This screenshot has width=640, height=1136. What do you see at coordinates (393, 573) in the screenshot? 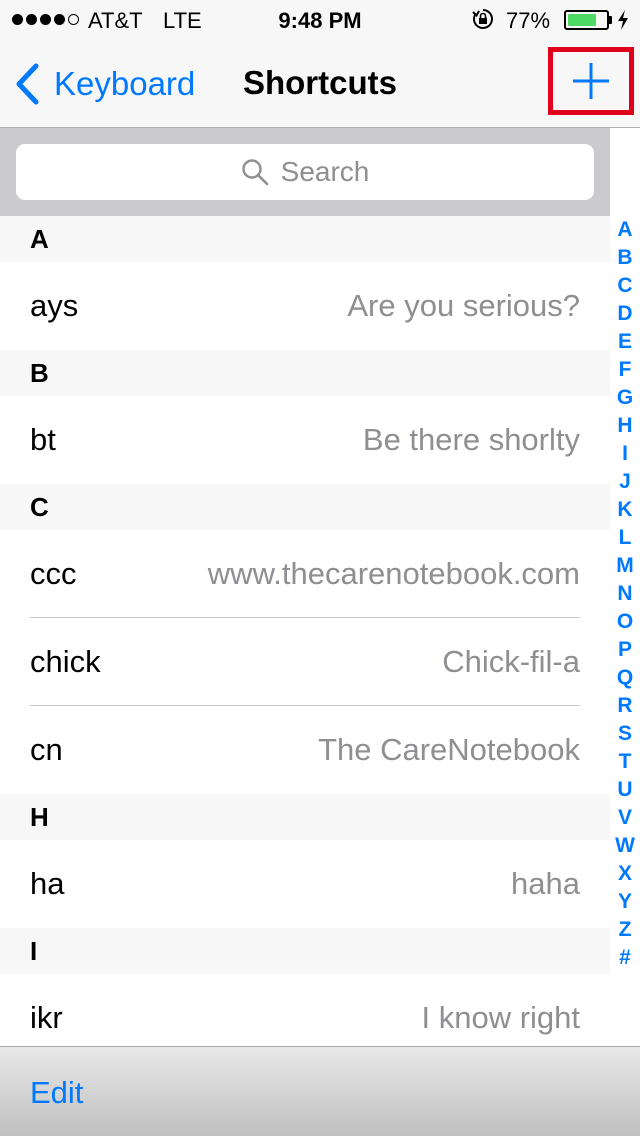
I see `phrase-text: www.thecarenotebook.com` at bounding box center [393, 573].